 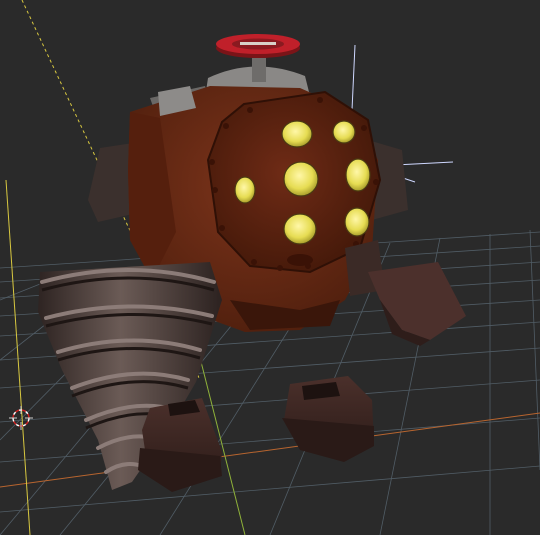 I want to click on porthole-right, so click(x=358, y=175).